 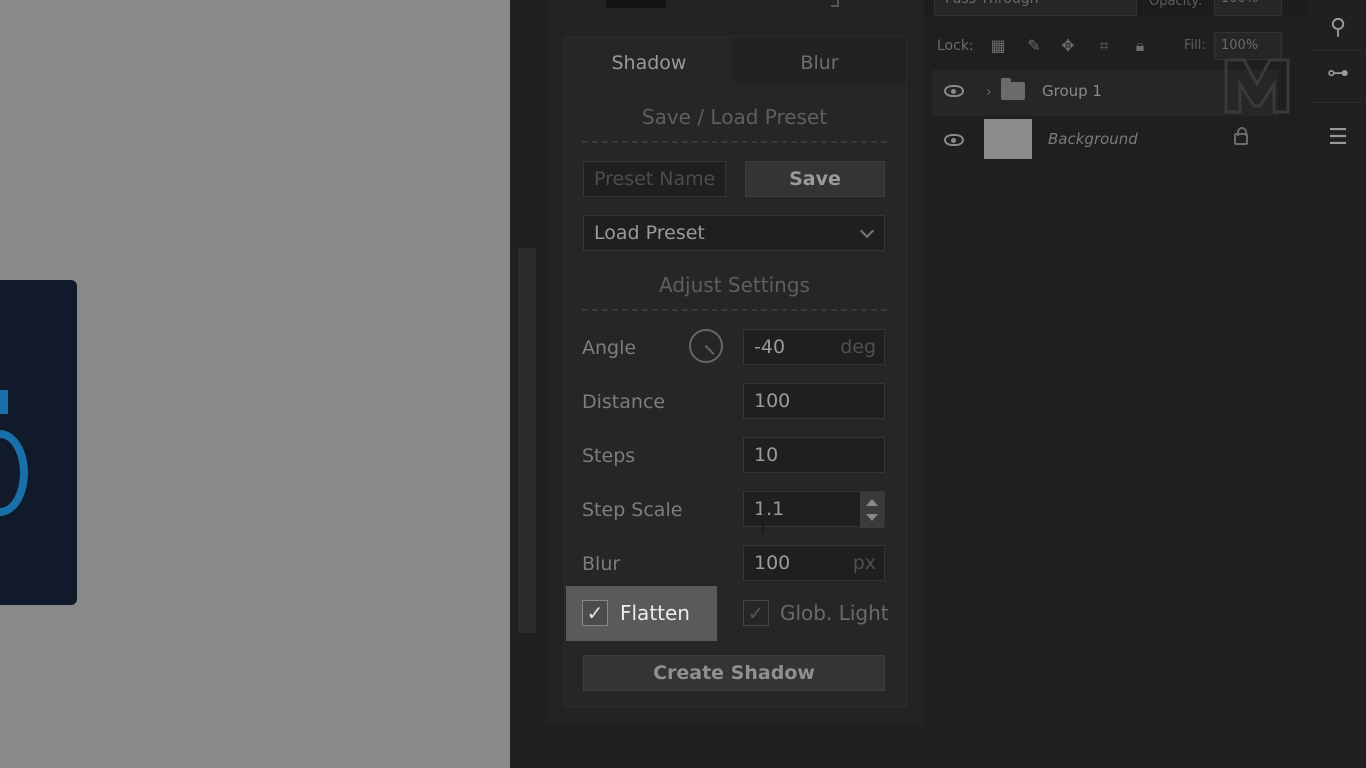 What do you see at coordinates (1035, 8) in the screenshot?
I see `blend-mode-select: Pass Through` at bounding box center [1035, 8].